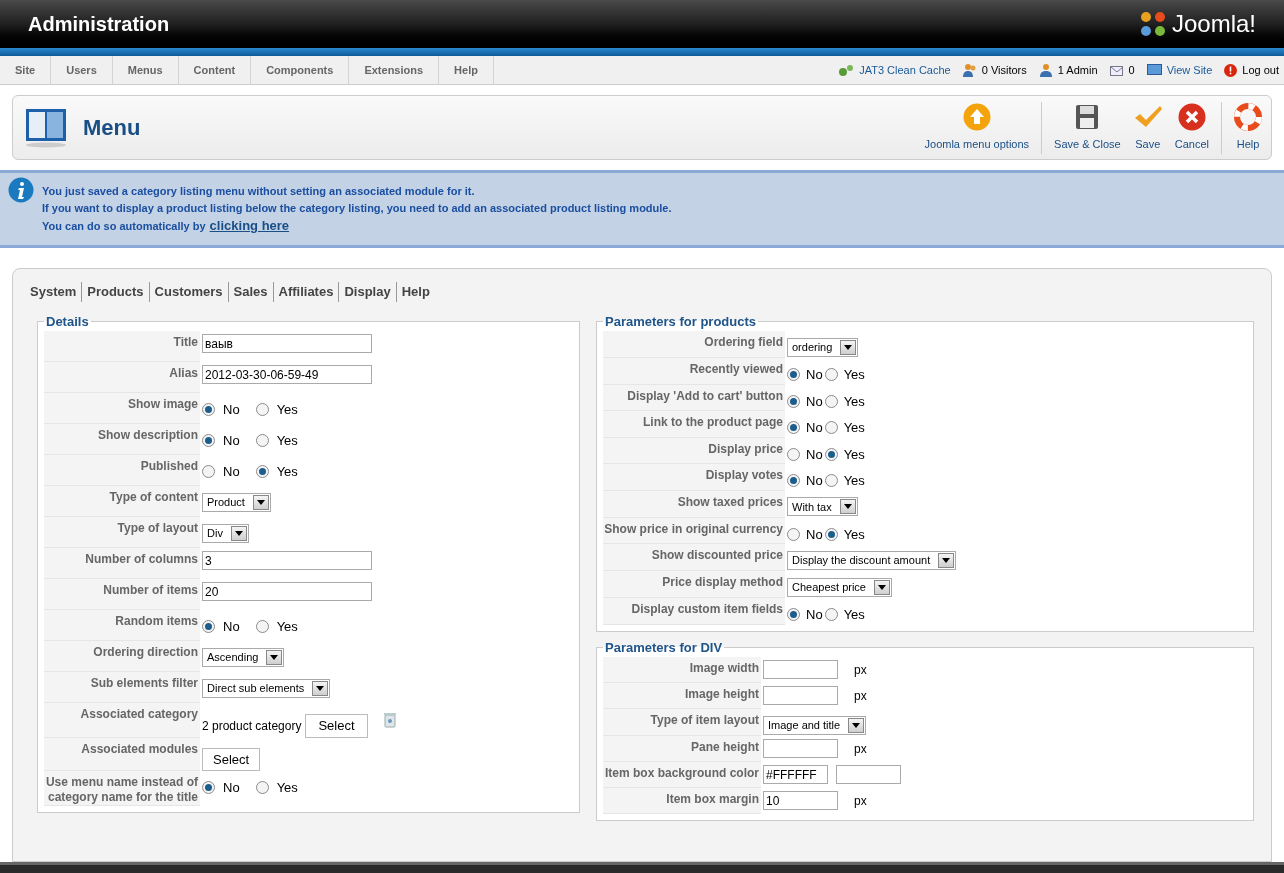 This screenshot has width=1284, height=873. I want to click on menu-item: Components, so click(300, 70).